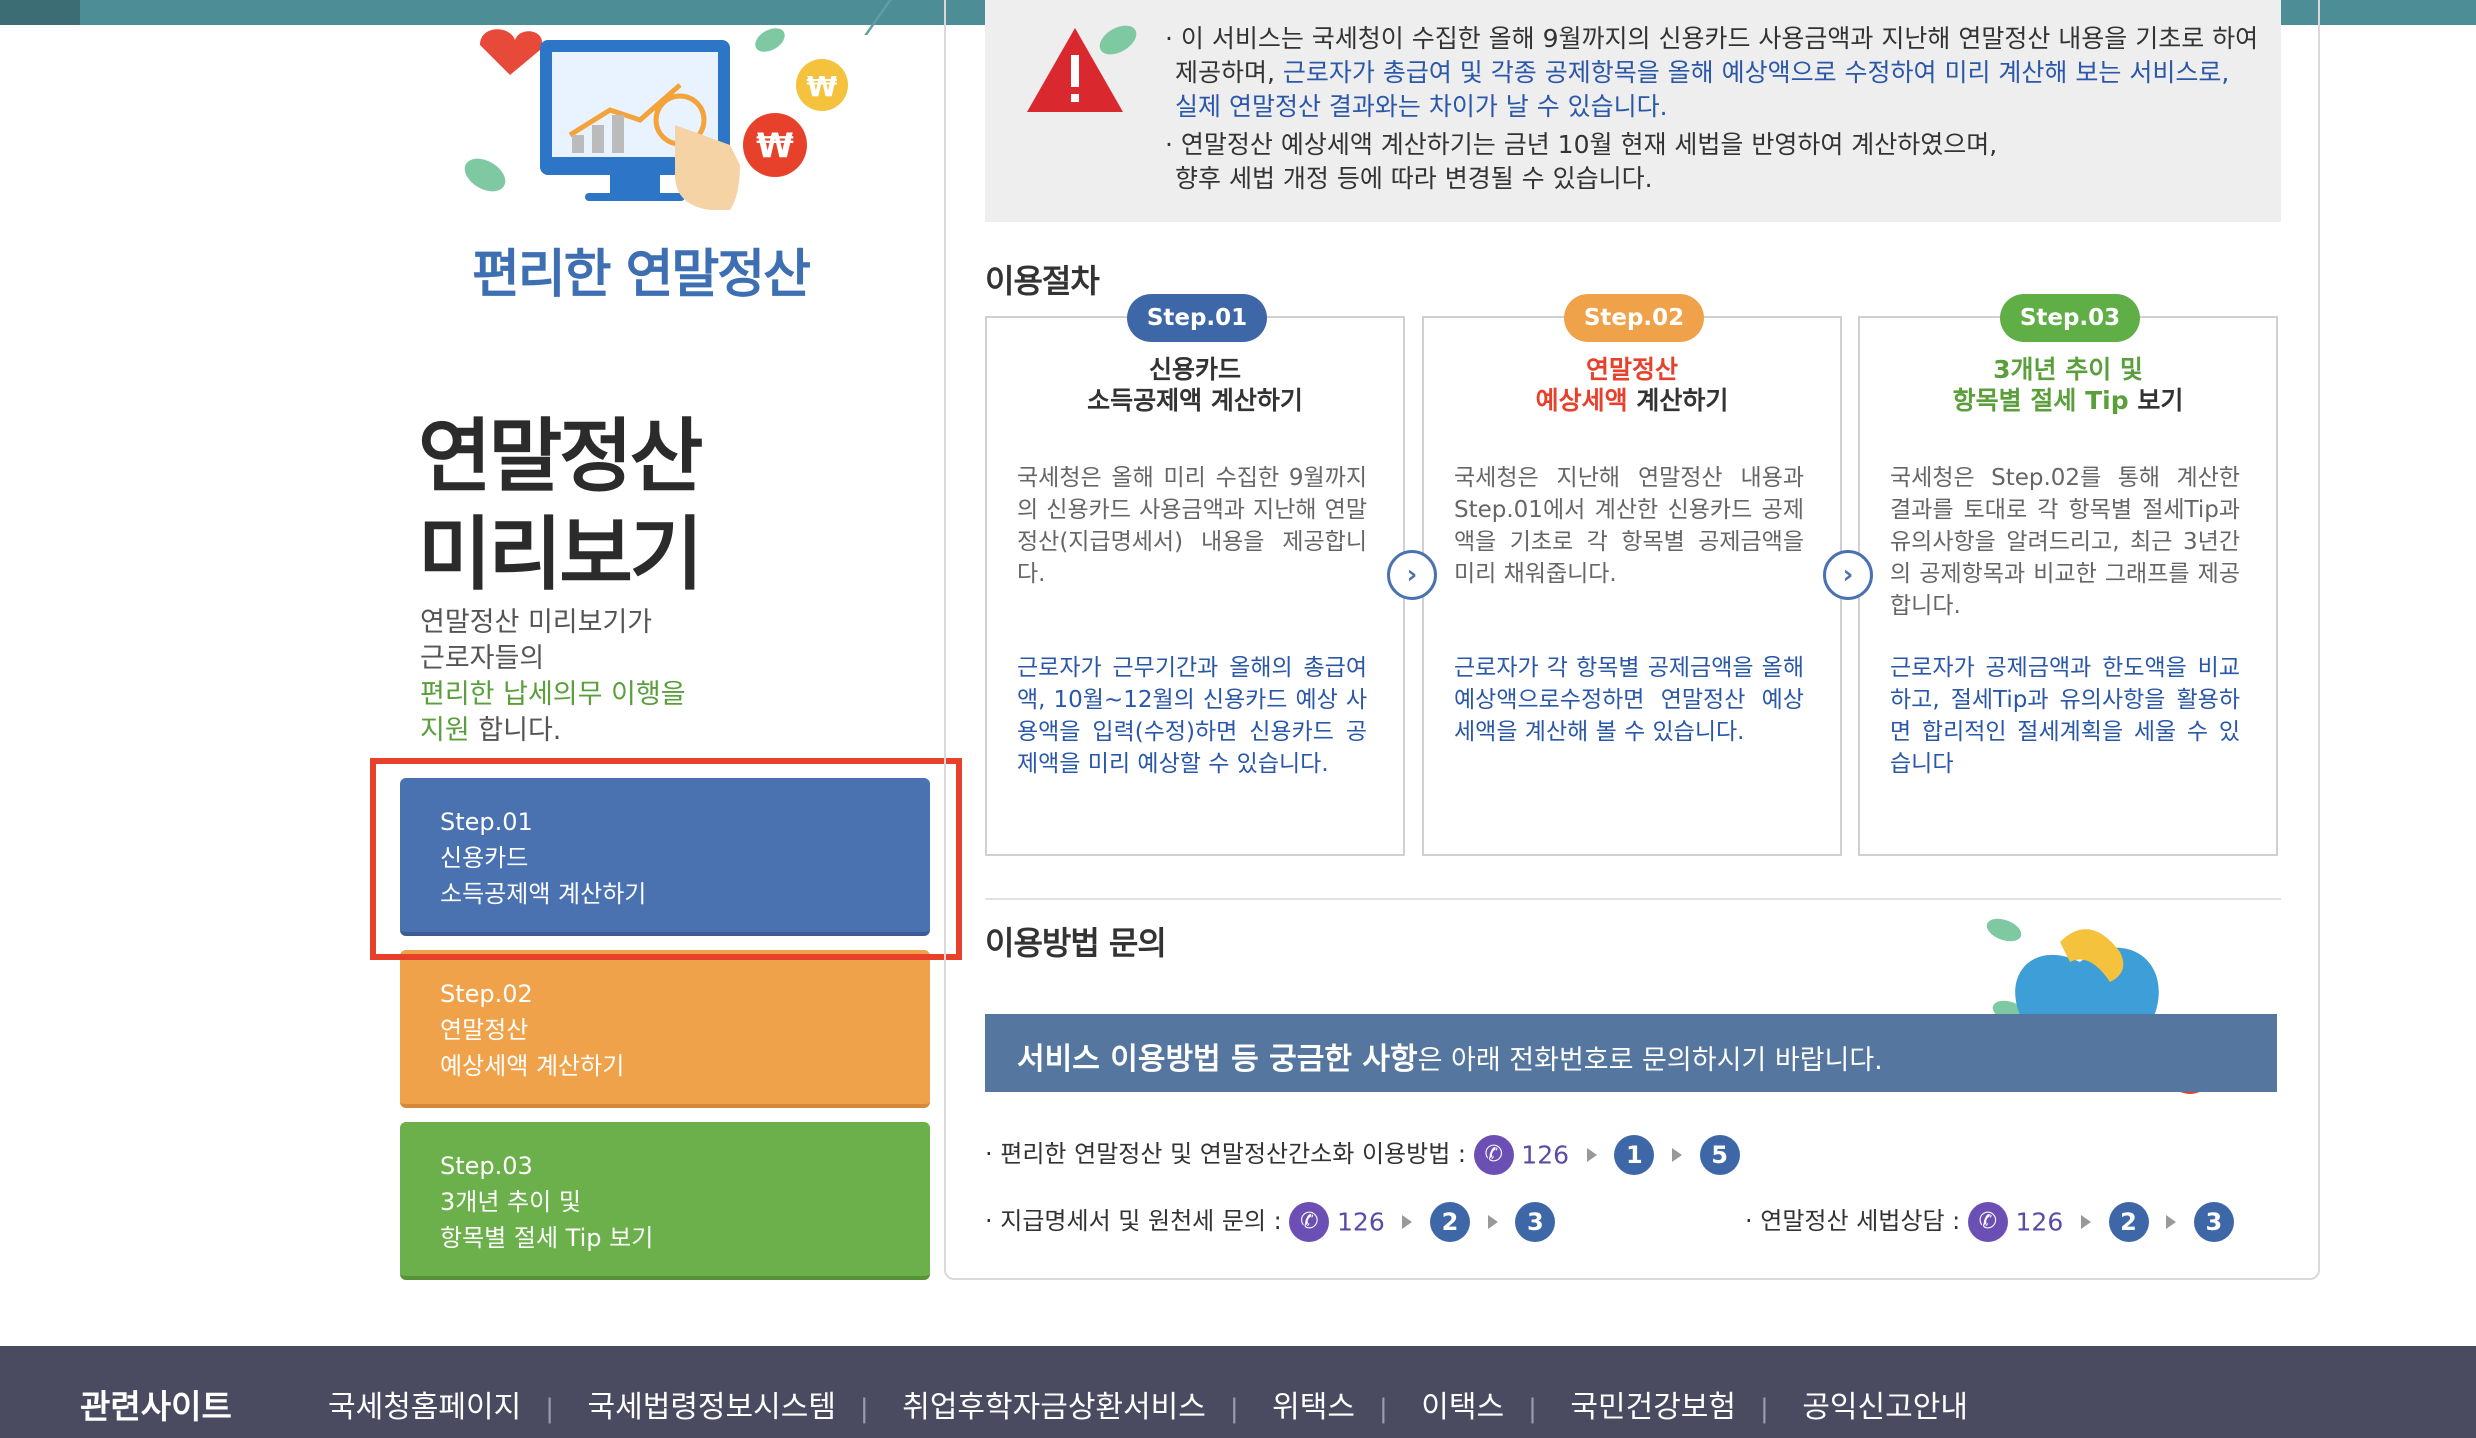 The image size is (2476, 1438). What do you see at coordinates (1194, 369) in the screenshot?
I see `card1-title-line1: 신용카드` at bounding box center [1194, 369].